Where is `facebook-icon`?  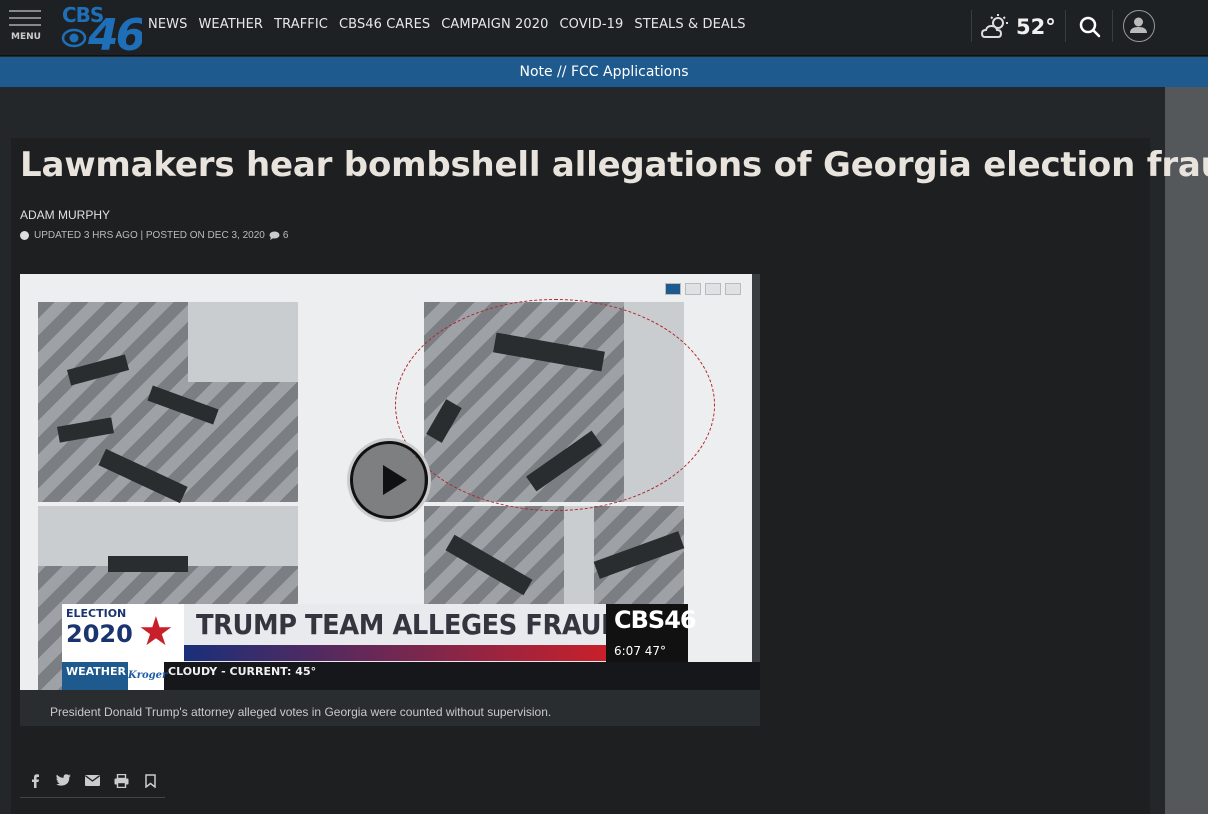 facebook-icon is located at coordinates (35, 780).